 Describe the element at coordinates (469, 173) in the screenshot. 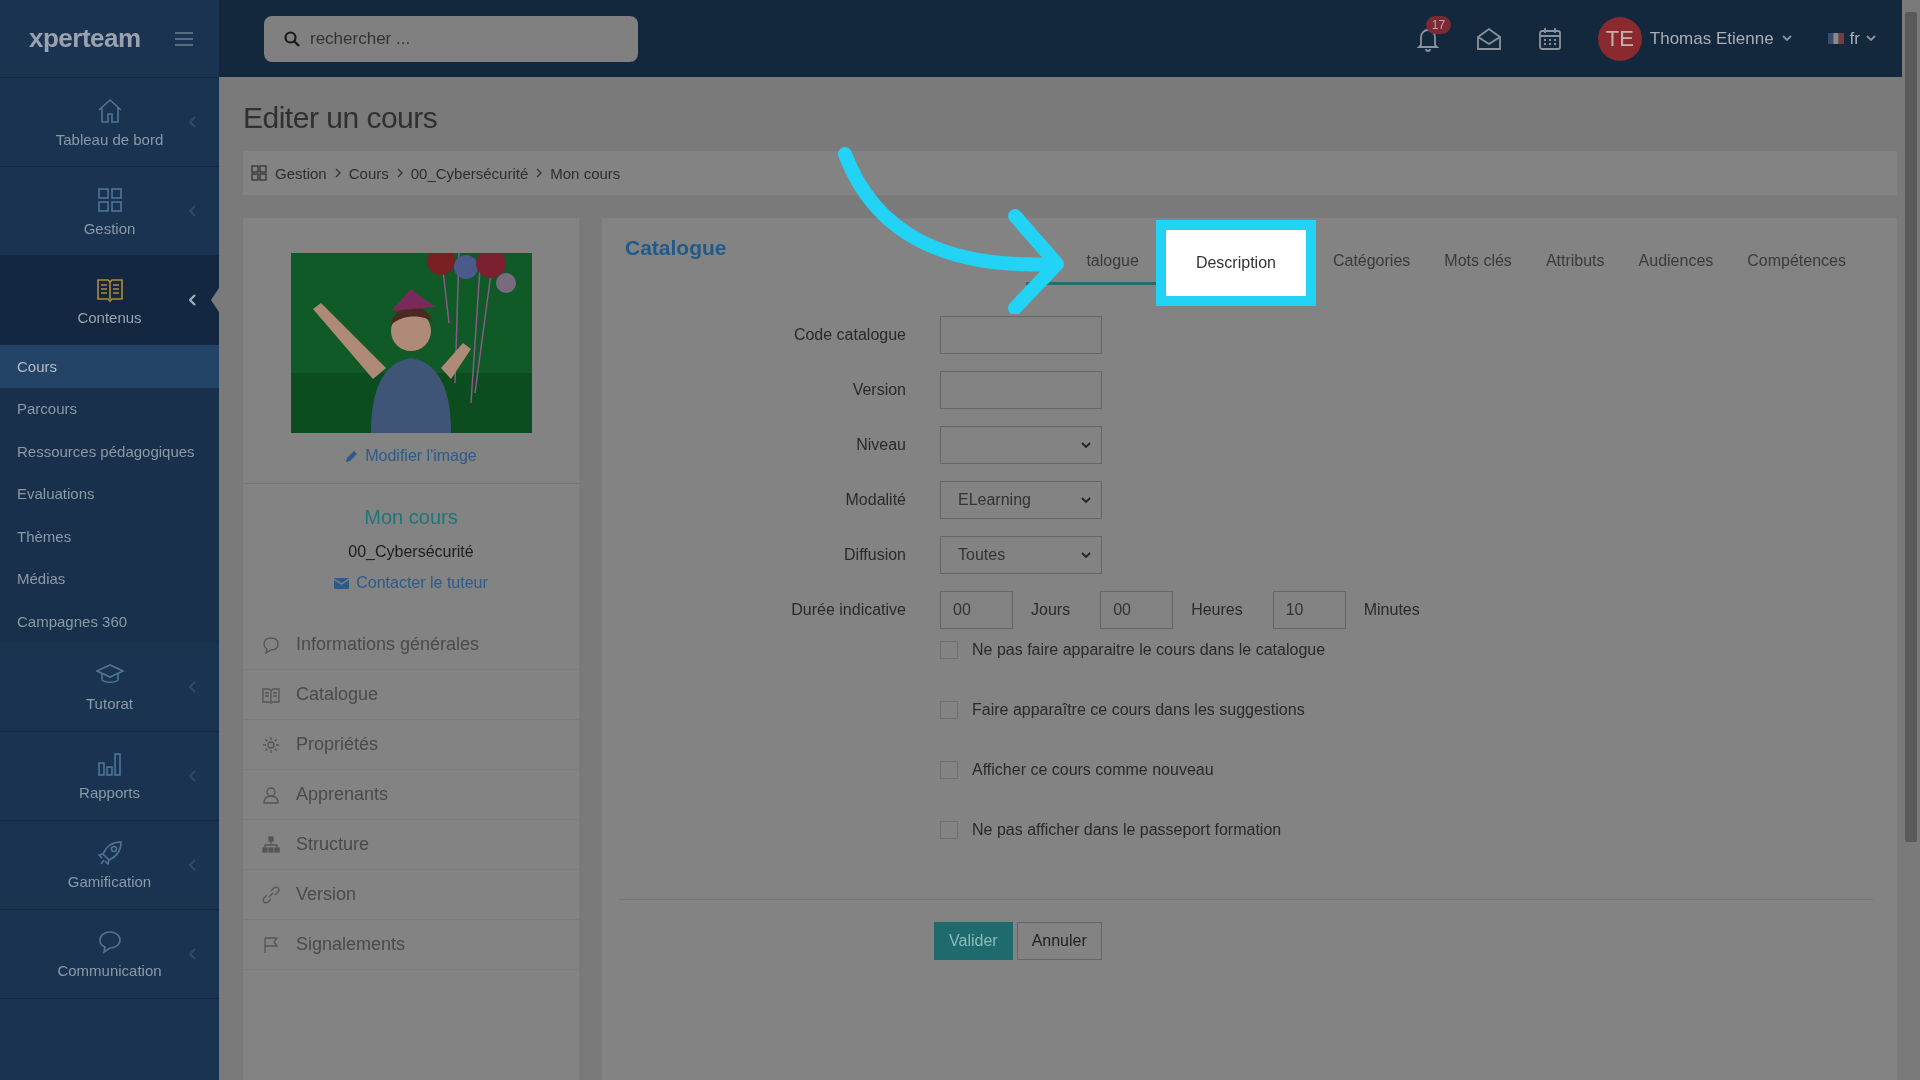

I see `breadcrumb-link: 00_Cybersécurité` at that location.